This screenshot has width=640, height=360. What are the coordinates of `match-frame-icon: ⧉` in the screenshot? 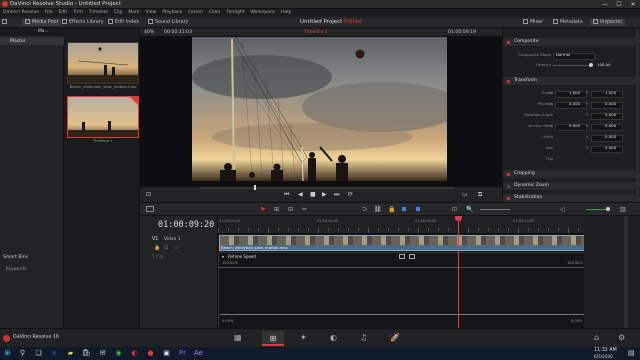 It's located at (480, 195).